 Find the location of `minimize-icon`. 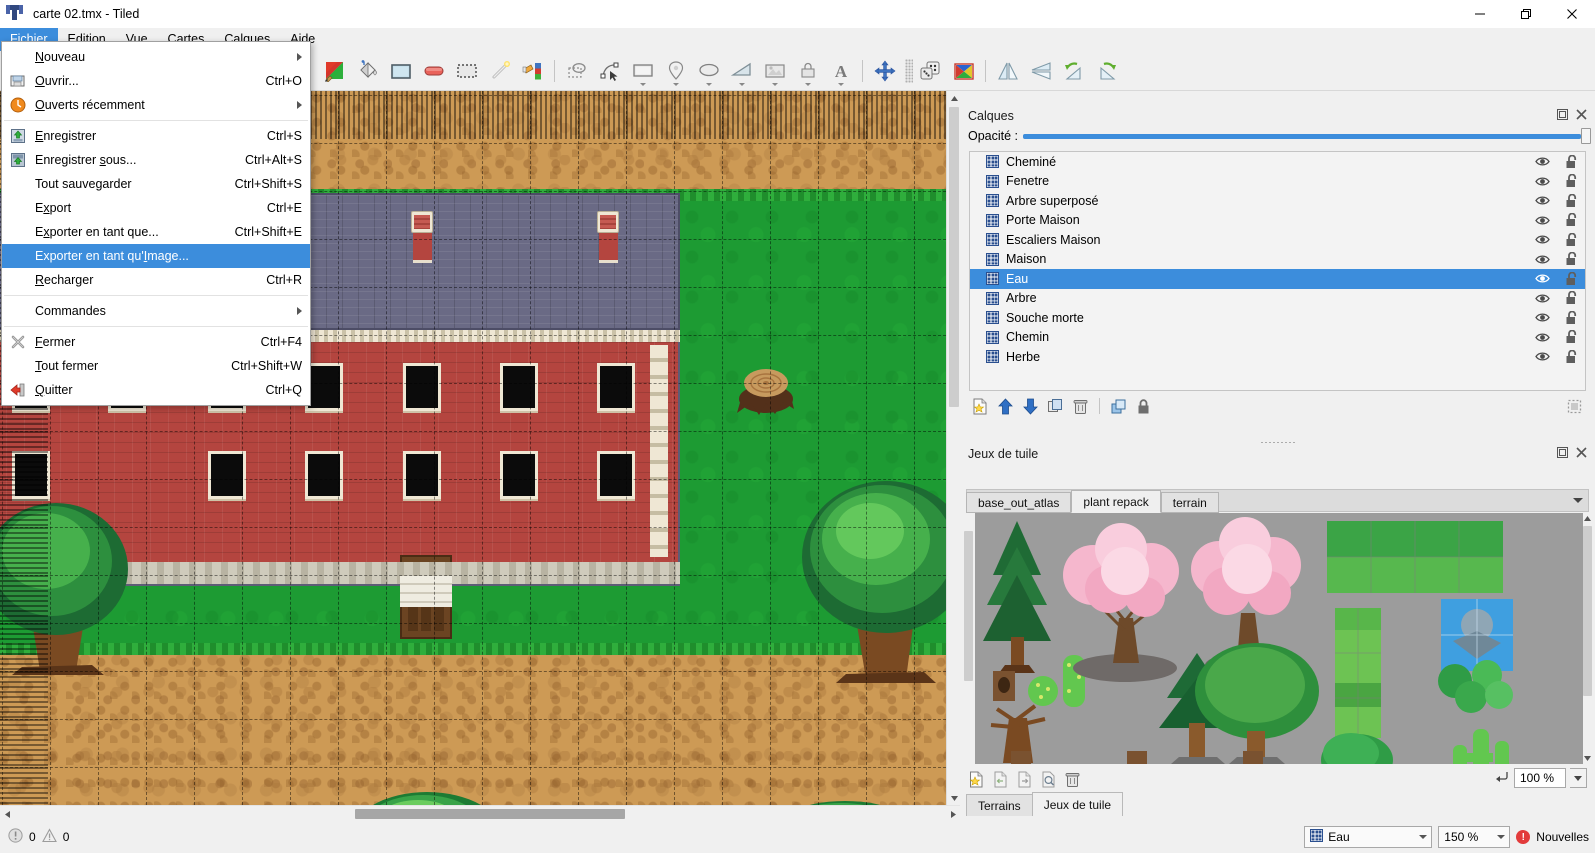

minimize-icon is located at coordinates (1480, 14).